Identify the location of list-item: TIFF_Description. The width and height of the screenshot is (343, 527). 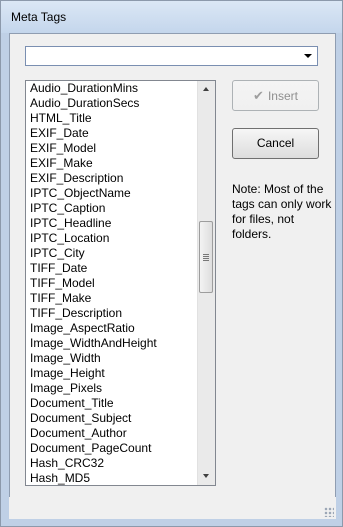
(112, 313).